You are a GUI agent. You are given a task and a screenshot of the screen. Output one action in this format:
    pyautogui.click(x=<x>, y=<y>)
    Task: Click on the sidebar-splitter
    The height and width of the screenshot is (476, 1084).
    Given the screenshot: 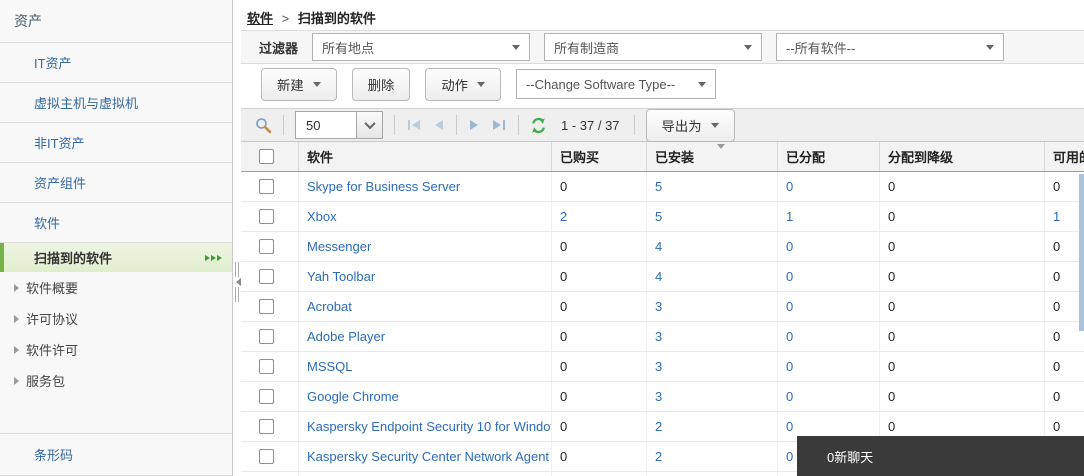 What is the action you would take?
    pyautogui.click(x=238, y=285)
    